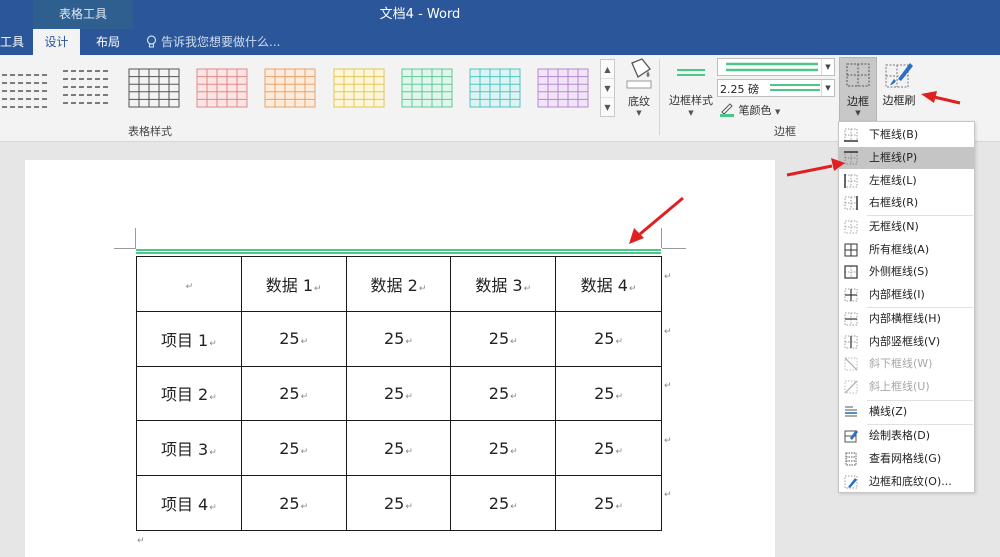  I want to click on table-styles-gallery, so click(300, 89).